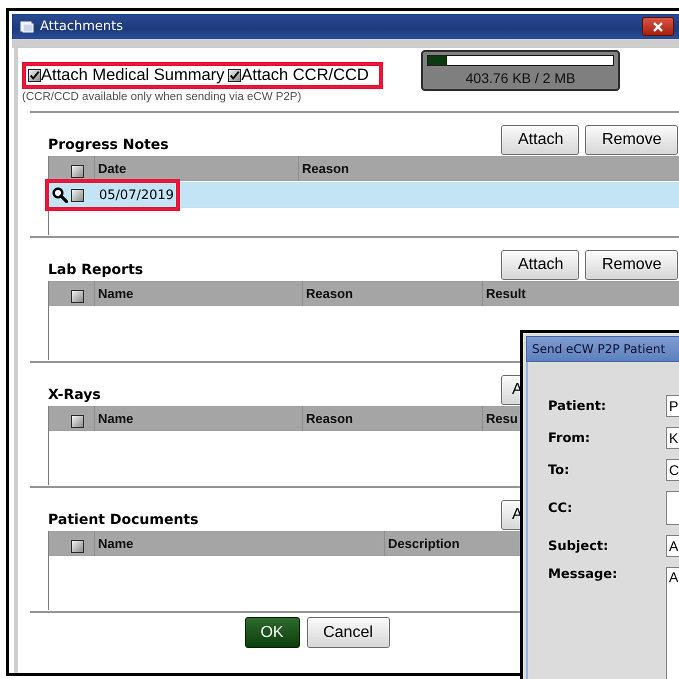 The image size is (679, 679). What do you see at coordinates (348, 632) in the screenshot?
I see `cancel-button: Cancel` at bounding box center [348, 632].